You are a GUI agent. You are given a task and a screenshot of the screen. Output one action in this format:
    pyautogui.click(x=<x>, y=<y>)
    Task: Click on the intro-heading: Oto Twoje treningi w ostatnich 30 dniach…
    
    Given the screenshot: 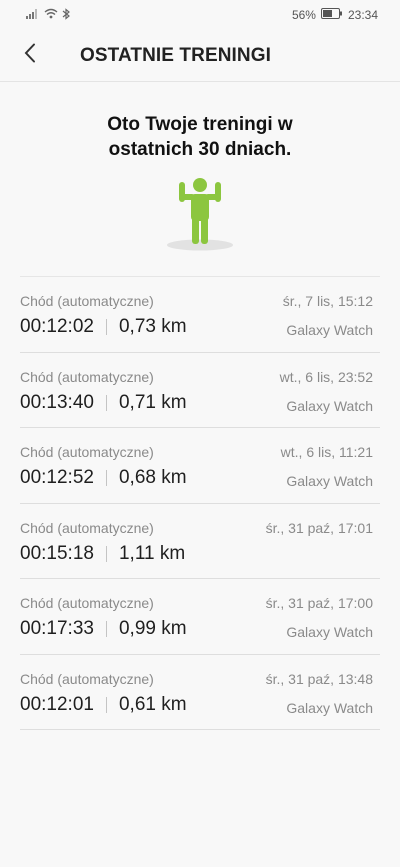 What is the action you would take?
    pyautogui.click(x=200, y=137)
    